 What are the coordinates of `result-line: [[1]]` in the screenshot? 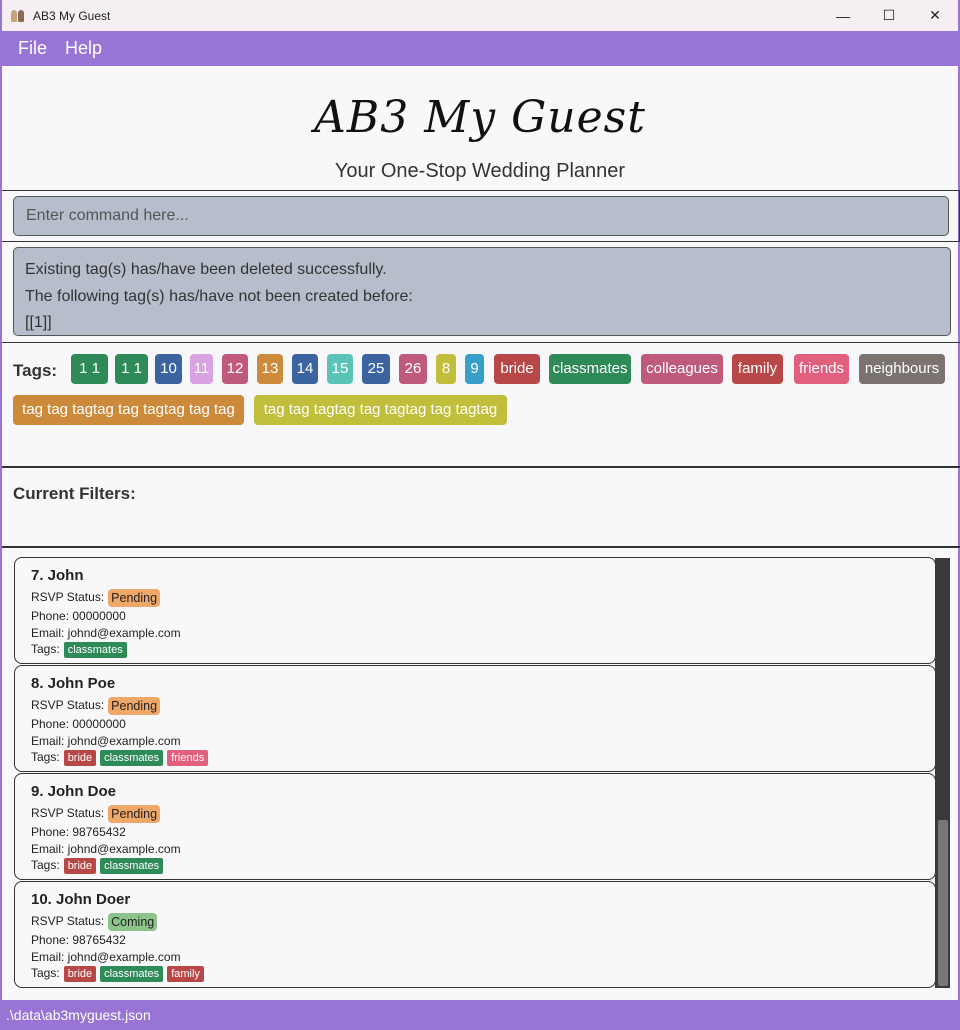 It's located at (38, 322).